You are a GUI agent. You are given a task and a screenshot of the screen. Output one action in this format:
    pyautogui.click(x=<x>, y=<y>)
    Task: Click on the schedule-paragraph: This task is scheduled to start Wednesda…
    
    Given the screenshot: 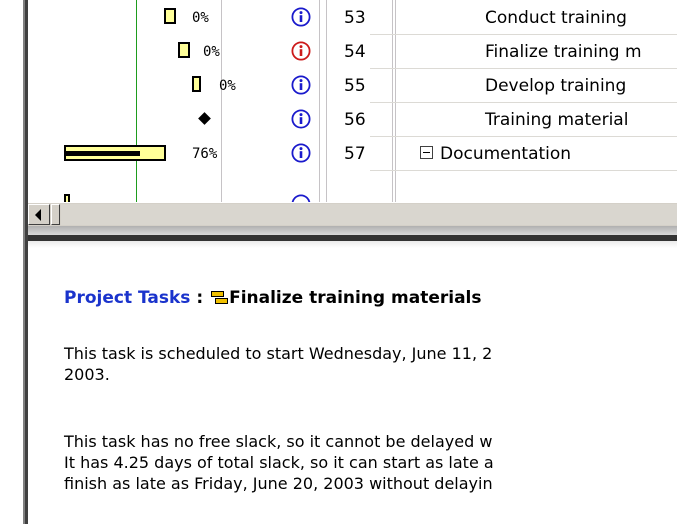 What is the action you would take?
    pyautogui.click(x=278, y=364)
    